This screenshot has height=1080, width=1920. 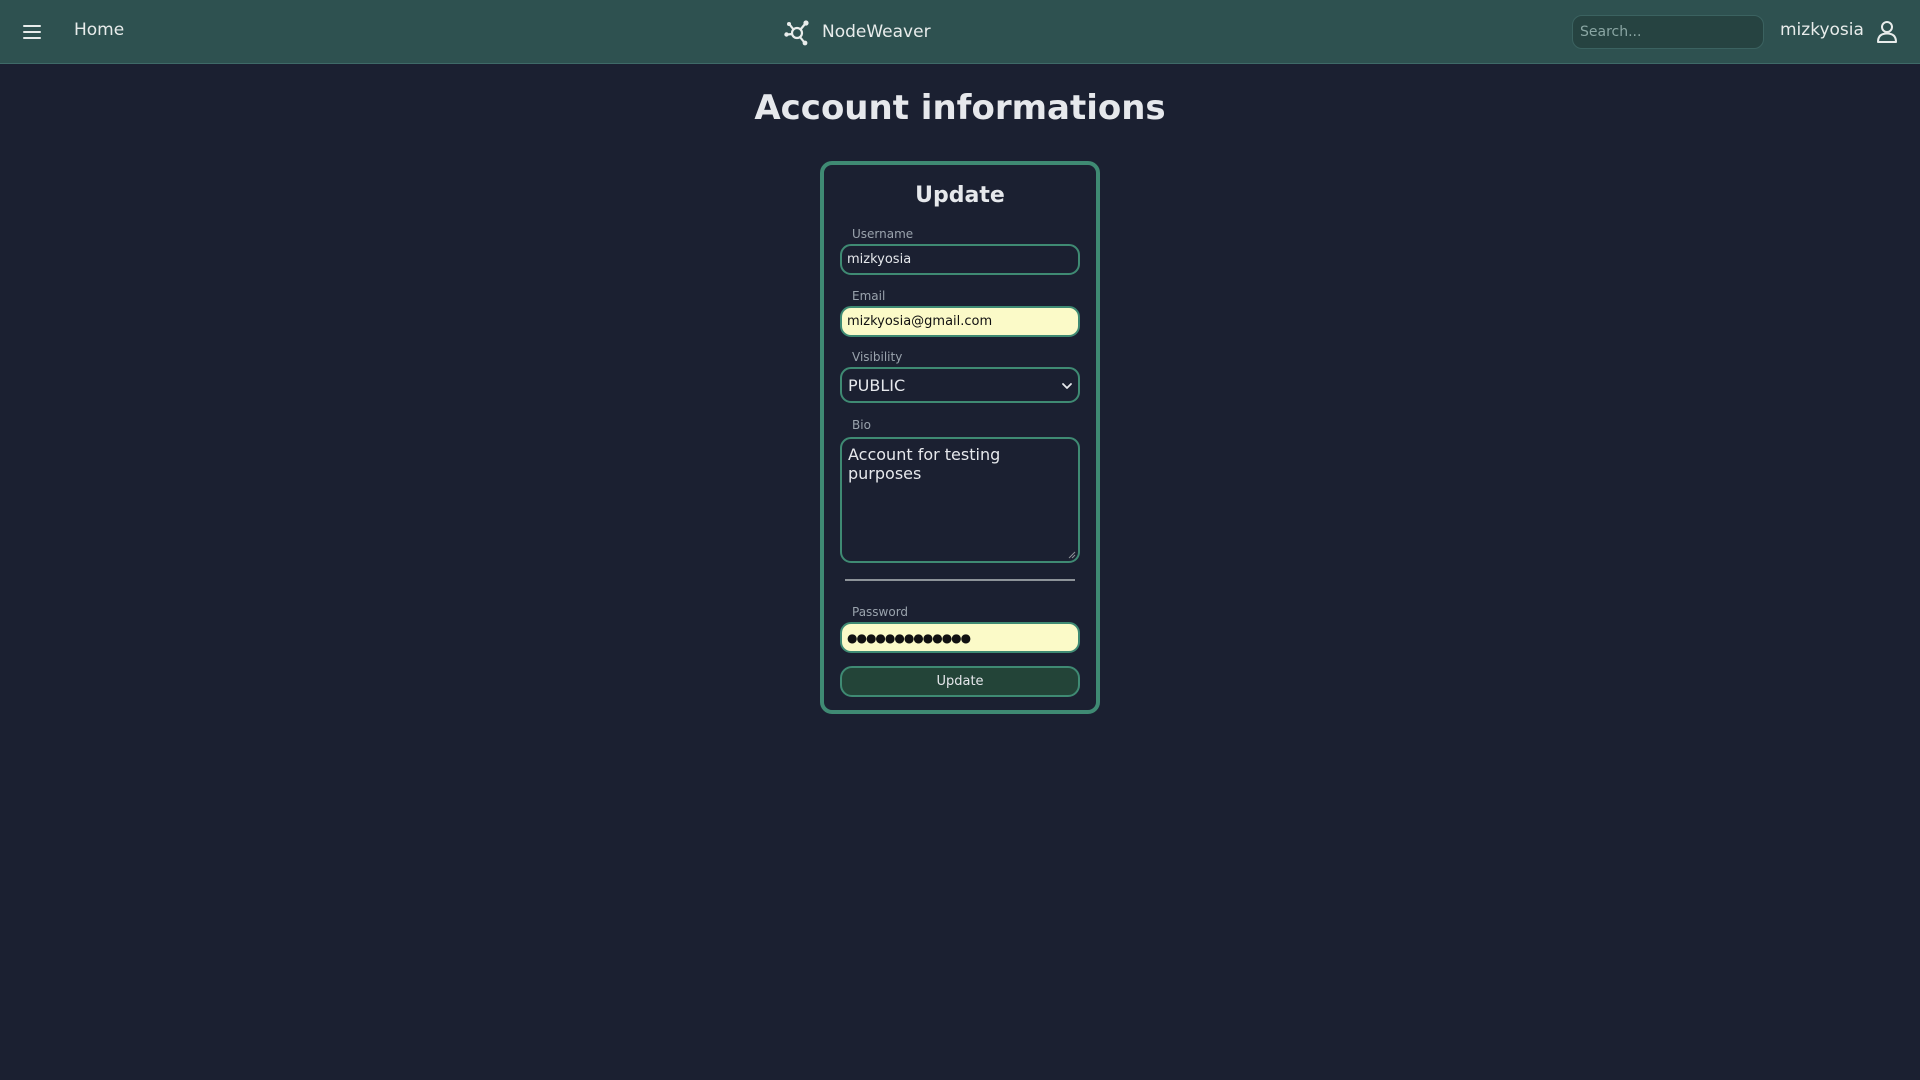 I want to click on visibility-select: PUBLIC, so click(x=960, y=385).